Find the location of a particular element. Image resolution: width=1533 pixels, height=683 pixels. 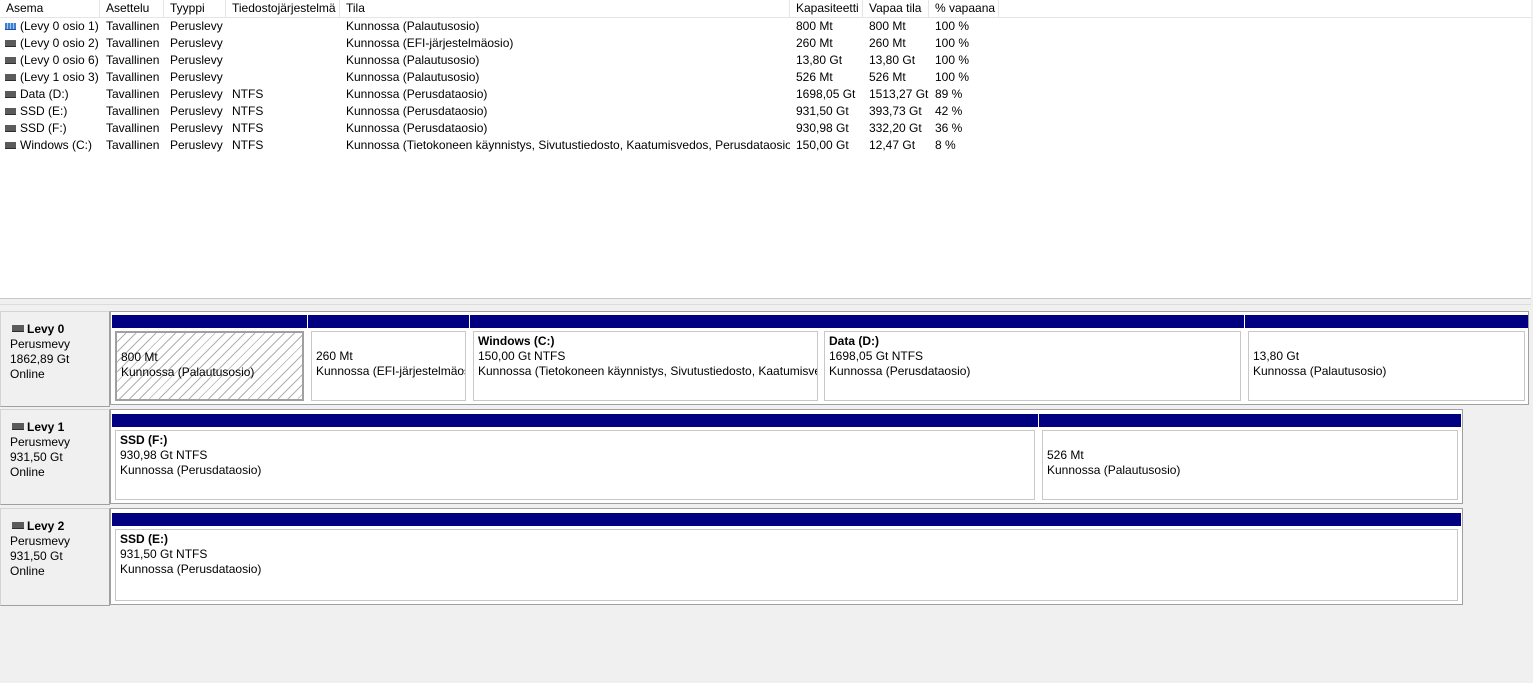

partition-name: SSD (E:) is located at coordinates (144, 539).